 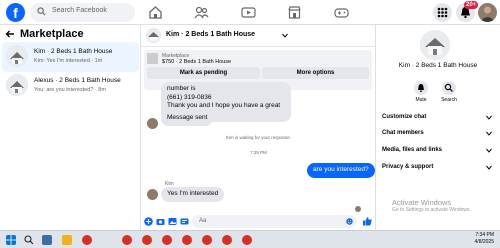 What do you see at coordinates (77, 80) in the screenshot?
I see `conversation-name: Alexus · 2 Beds 1 Bath House` at bounding box center [77, 80].